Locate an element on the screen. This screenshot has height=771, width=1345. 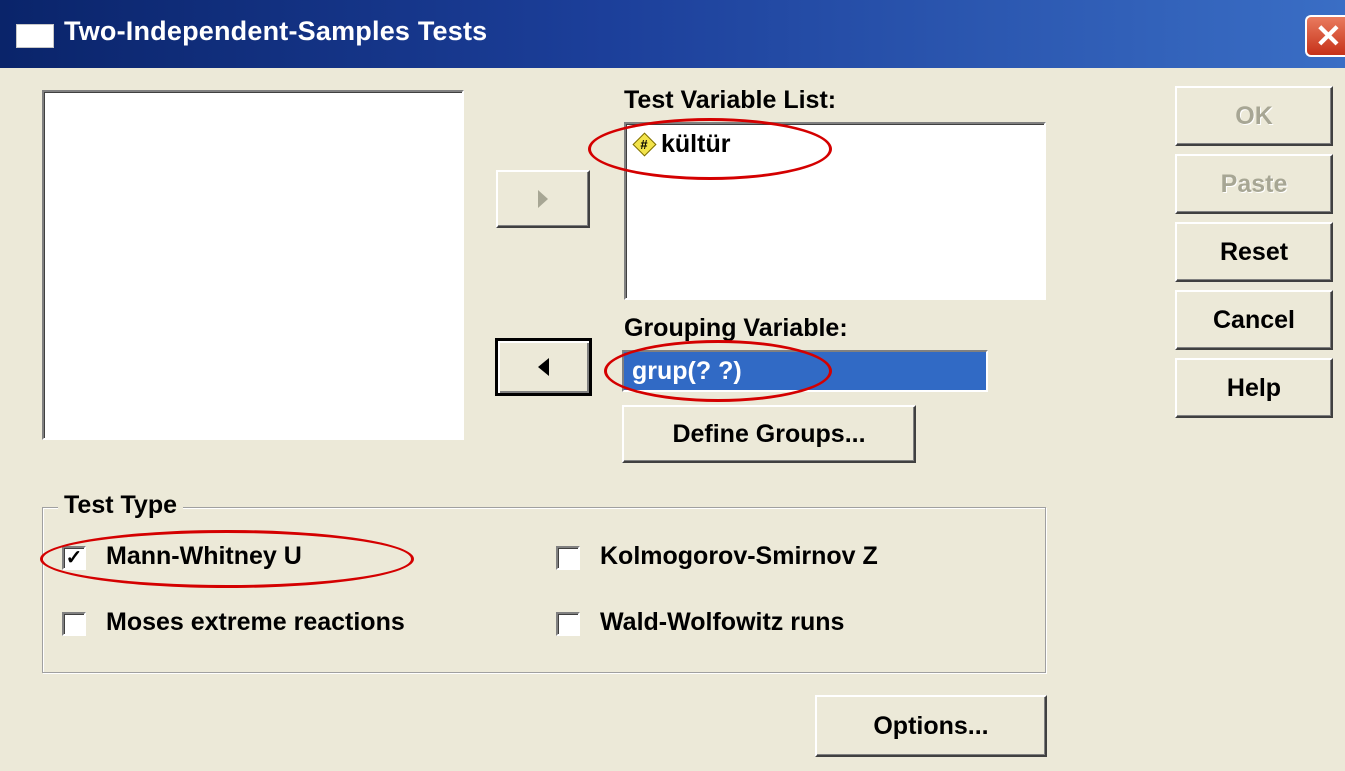
window-title: Two-Independent-Samples Tests is located at coordinates (276, 31).